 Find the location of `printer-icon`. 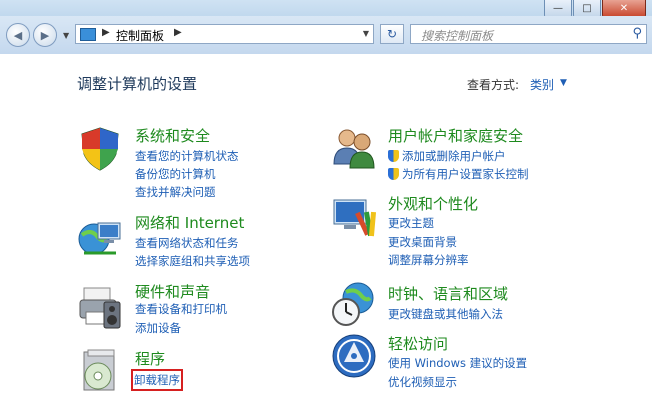

printer-icon is located at coordinates (100, 306).